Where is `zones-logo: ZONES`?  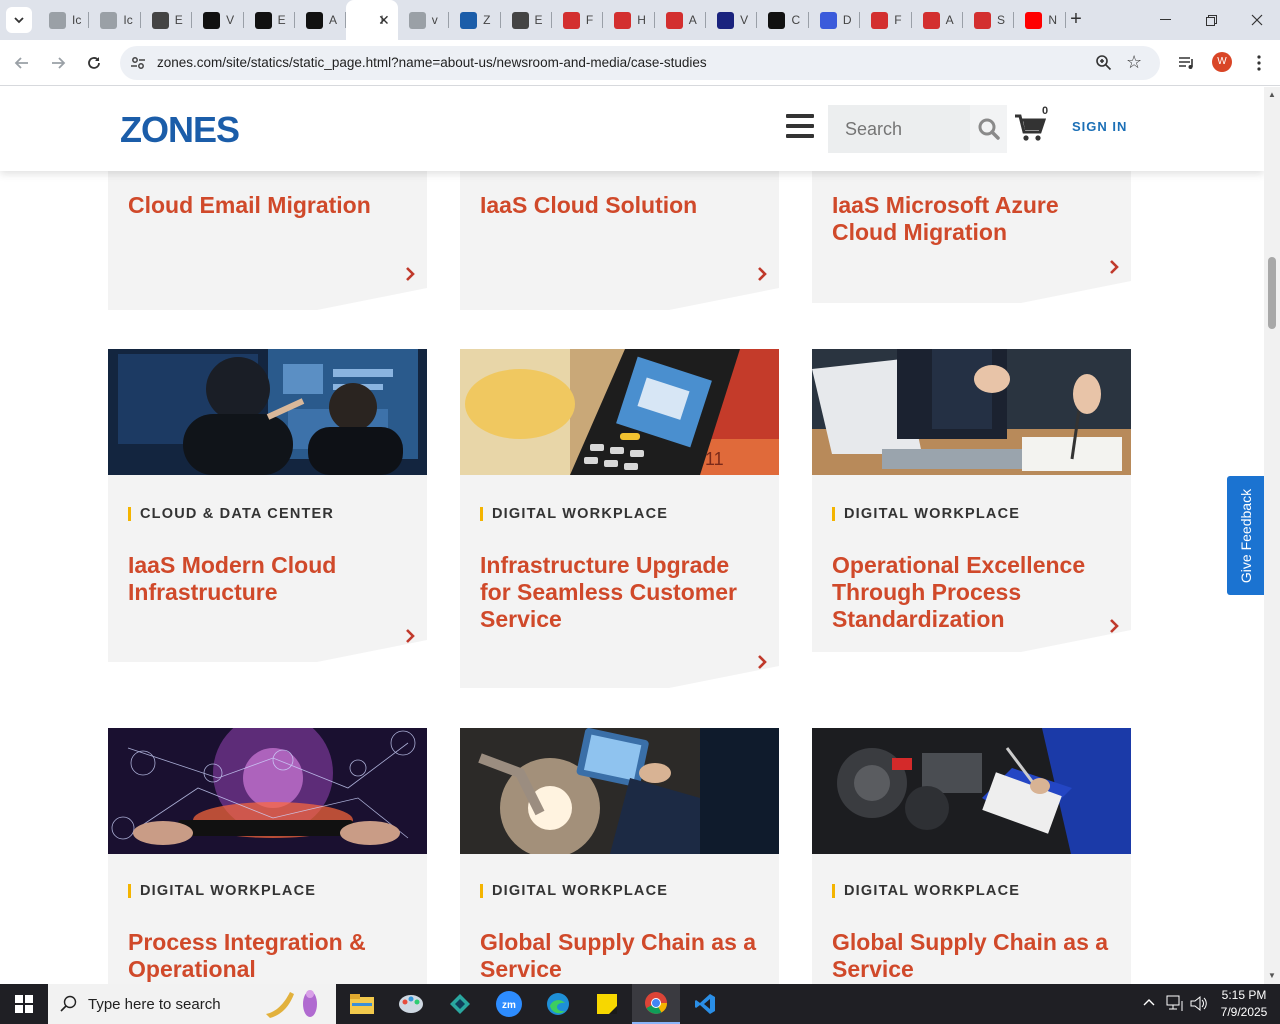
zones-logo: ZONES is located at coordinates (180, 130).